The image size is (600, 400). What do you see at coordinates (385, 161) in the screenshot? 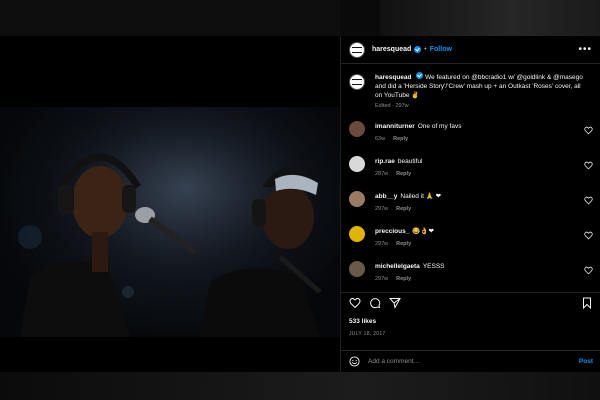
I see `commenter-username: rip.rae` at bounding box center [385, 161].